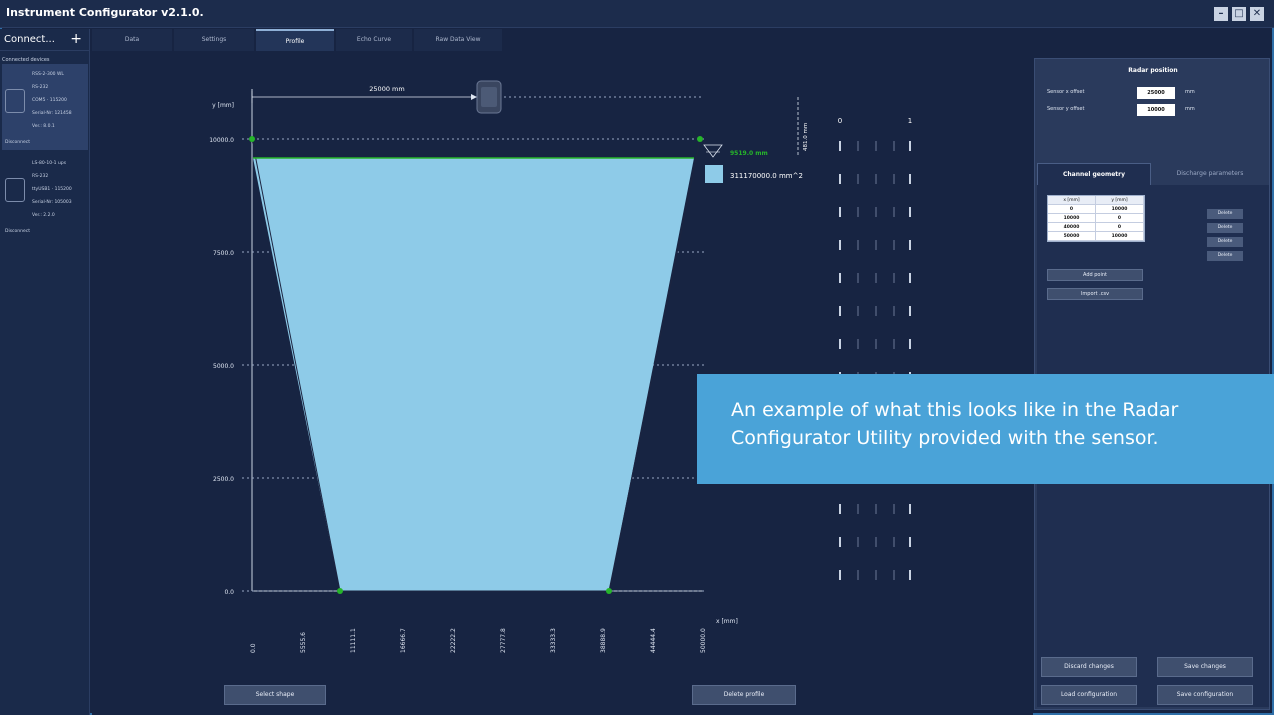  I want to click on tab-profile: Profile, so click(295, 40).